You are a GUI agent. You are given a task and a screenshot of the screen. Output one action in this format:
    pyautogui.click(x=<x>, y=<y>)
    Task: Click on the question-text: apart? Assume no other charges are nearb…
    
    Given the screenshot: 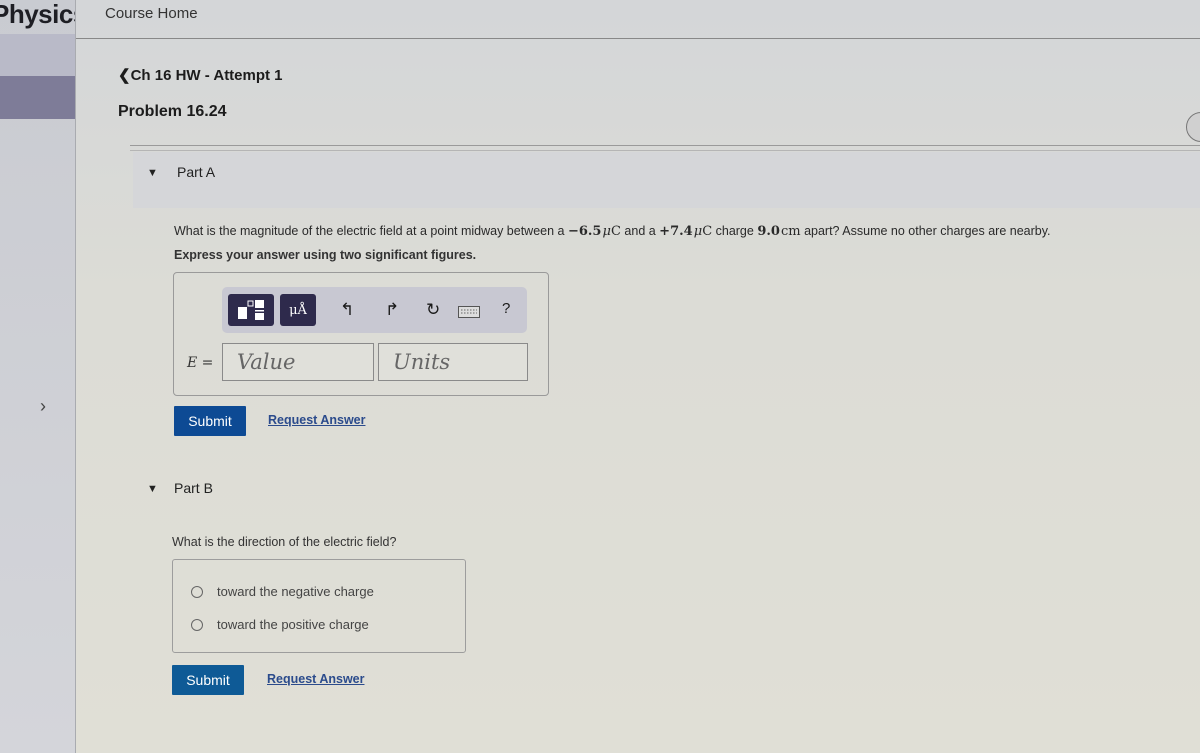 What is the action you would take?
    pyautogui.click(x=925, y=231)
    